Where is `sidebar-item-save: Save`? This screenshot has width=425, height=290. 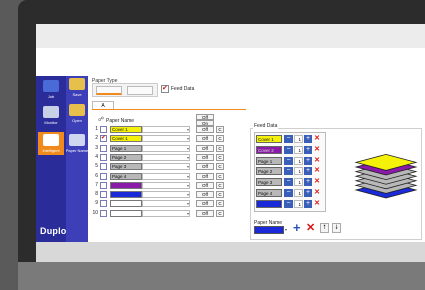 sidebar-item-save: Save is located at coordinates (77, 87).